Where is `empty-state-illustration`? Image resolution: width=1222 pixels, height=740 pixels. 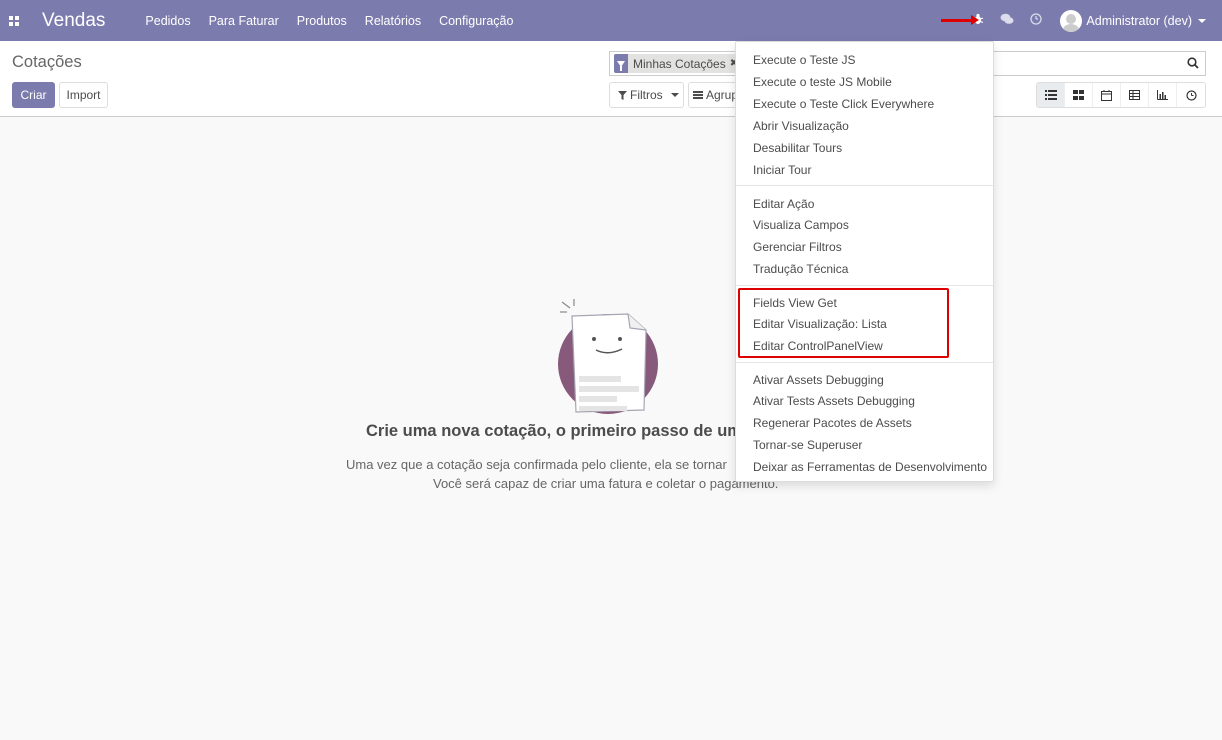 empty-state-illustration is located at coordinates (608, 356).